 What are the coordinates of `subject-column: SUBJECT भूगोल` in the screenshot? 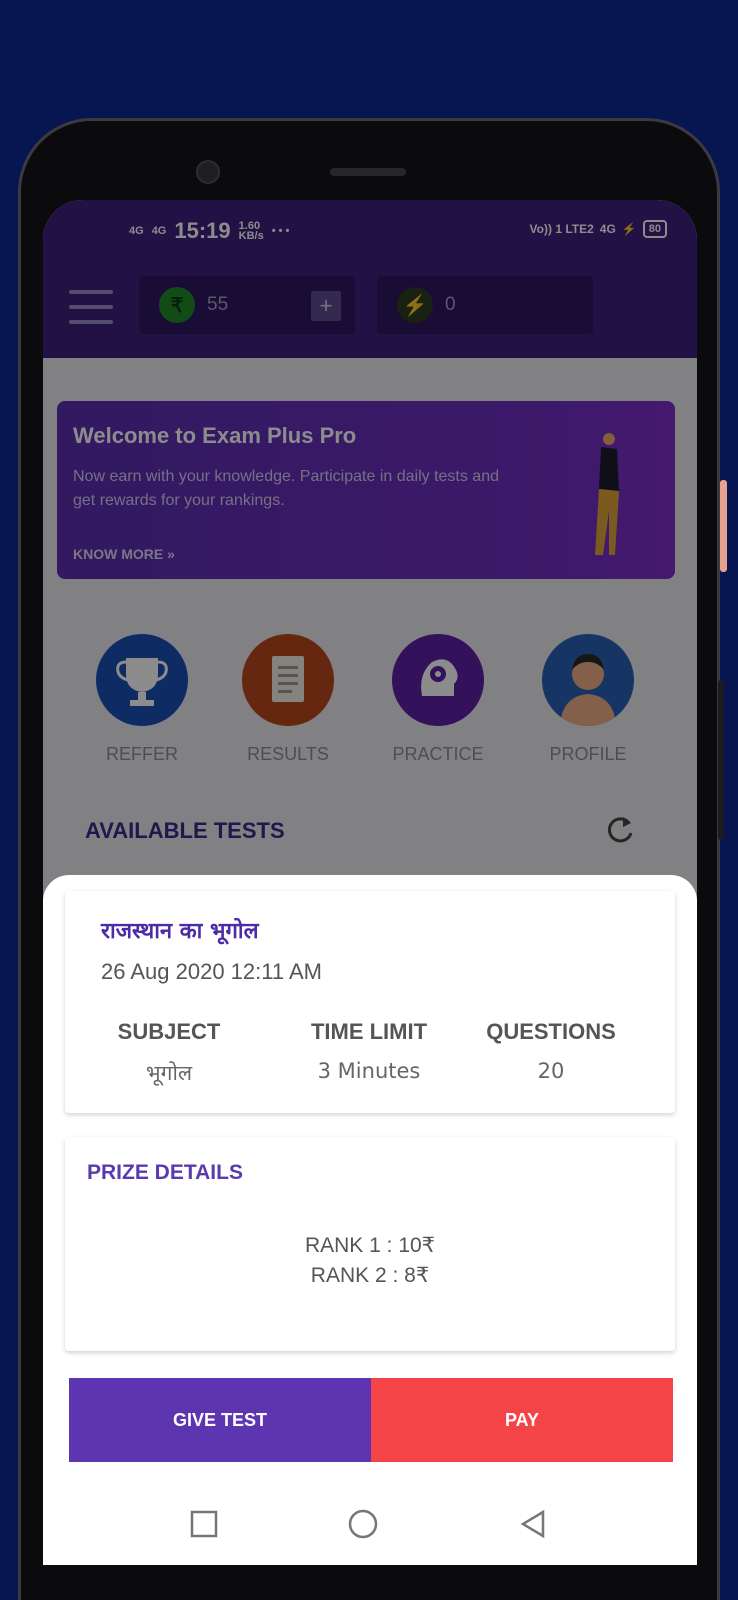 It's located at (169, 1053).